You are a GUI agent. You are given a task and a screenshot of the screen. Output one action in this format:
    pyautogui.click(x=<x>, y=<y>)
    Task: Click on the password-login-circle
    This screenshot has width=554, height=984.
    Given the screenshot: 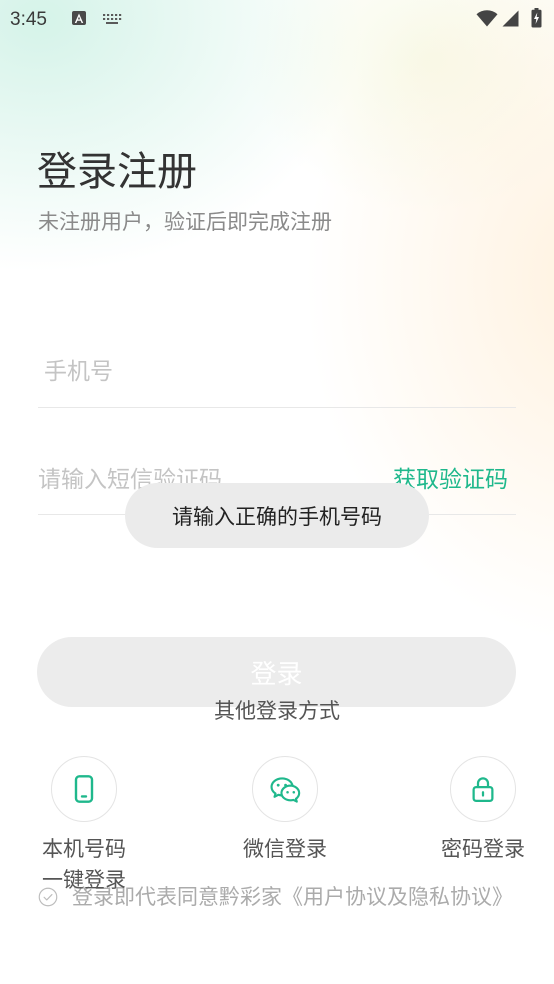 What is the action you would take?
    pyautogui.click(x=483, y=789)
    